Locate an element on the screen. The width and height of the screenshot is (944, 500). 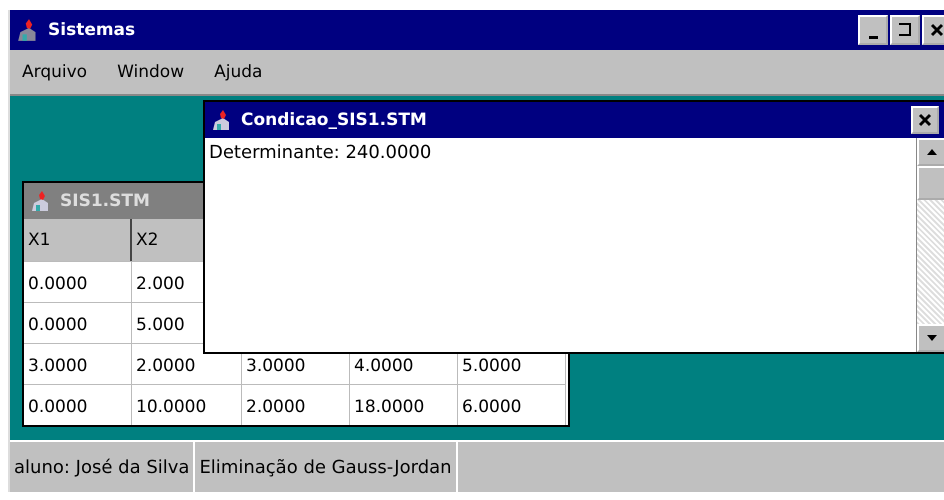
table-cell: 10.0000 is located at coordinates (187, 404).